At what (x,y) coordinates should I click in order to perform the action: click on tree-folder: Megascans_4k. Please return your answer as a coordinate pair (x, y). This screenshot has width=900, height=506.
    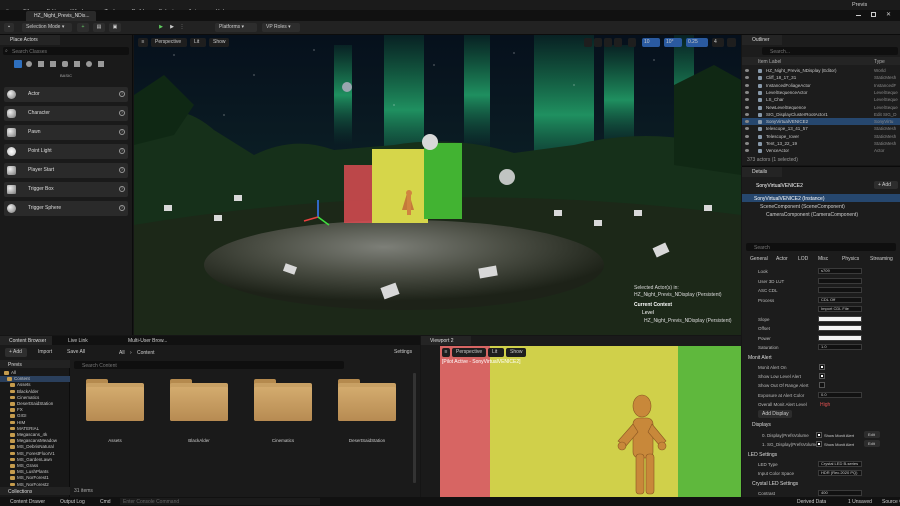
    Looking at the image, I should click on (35, 435).